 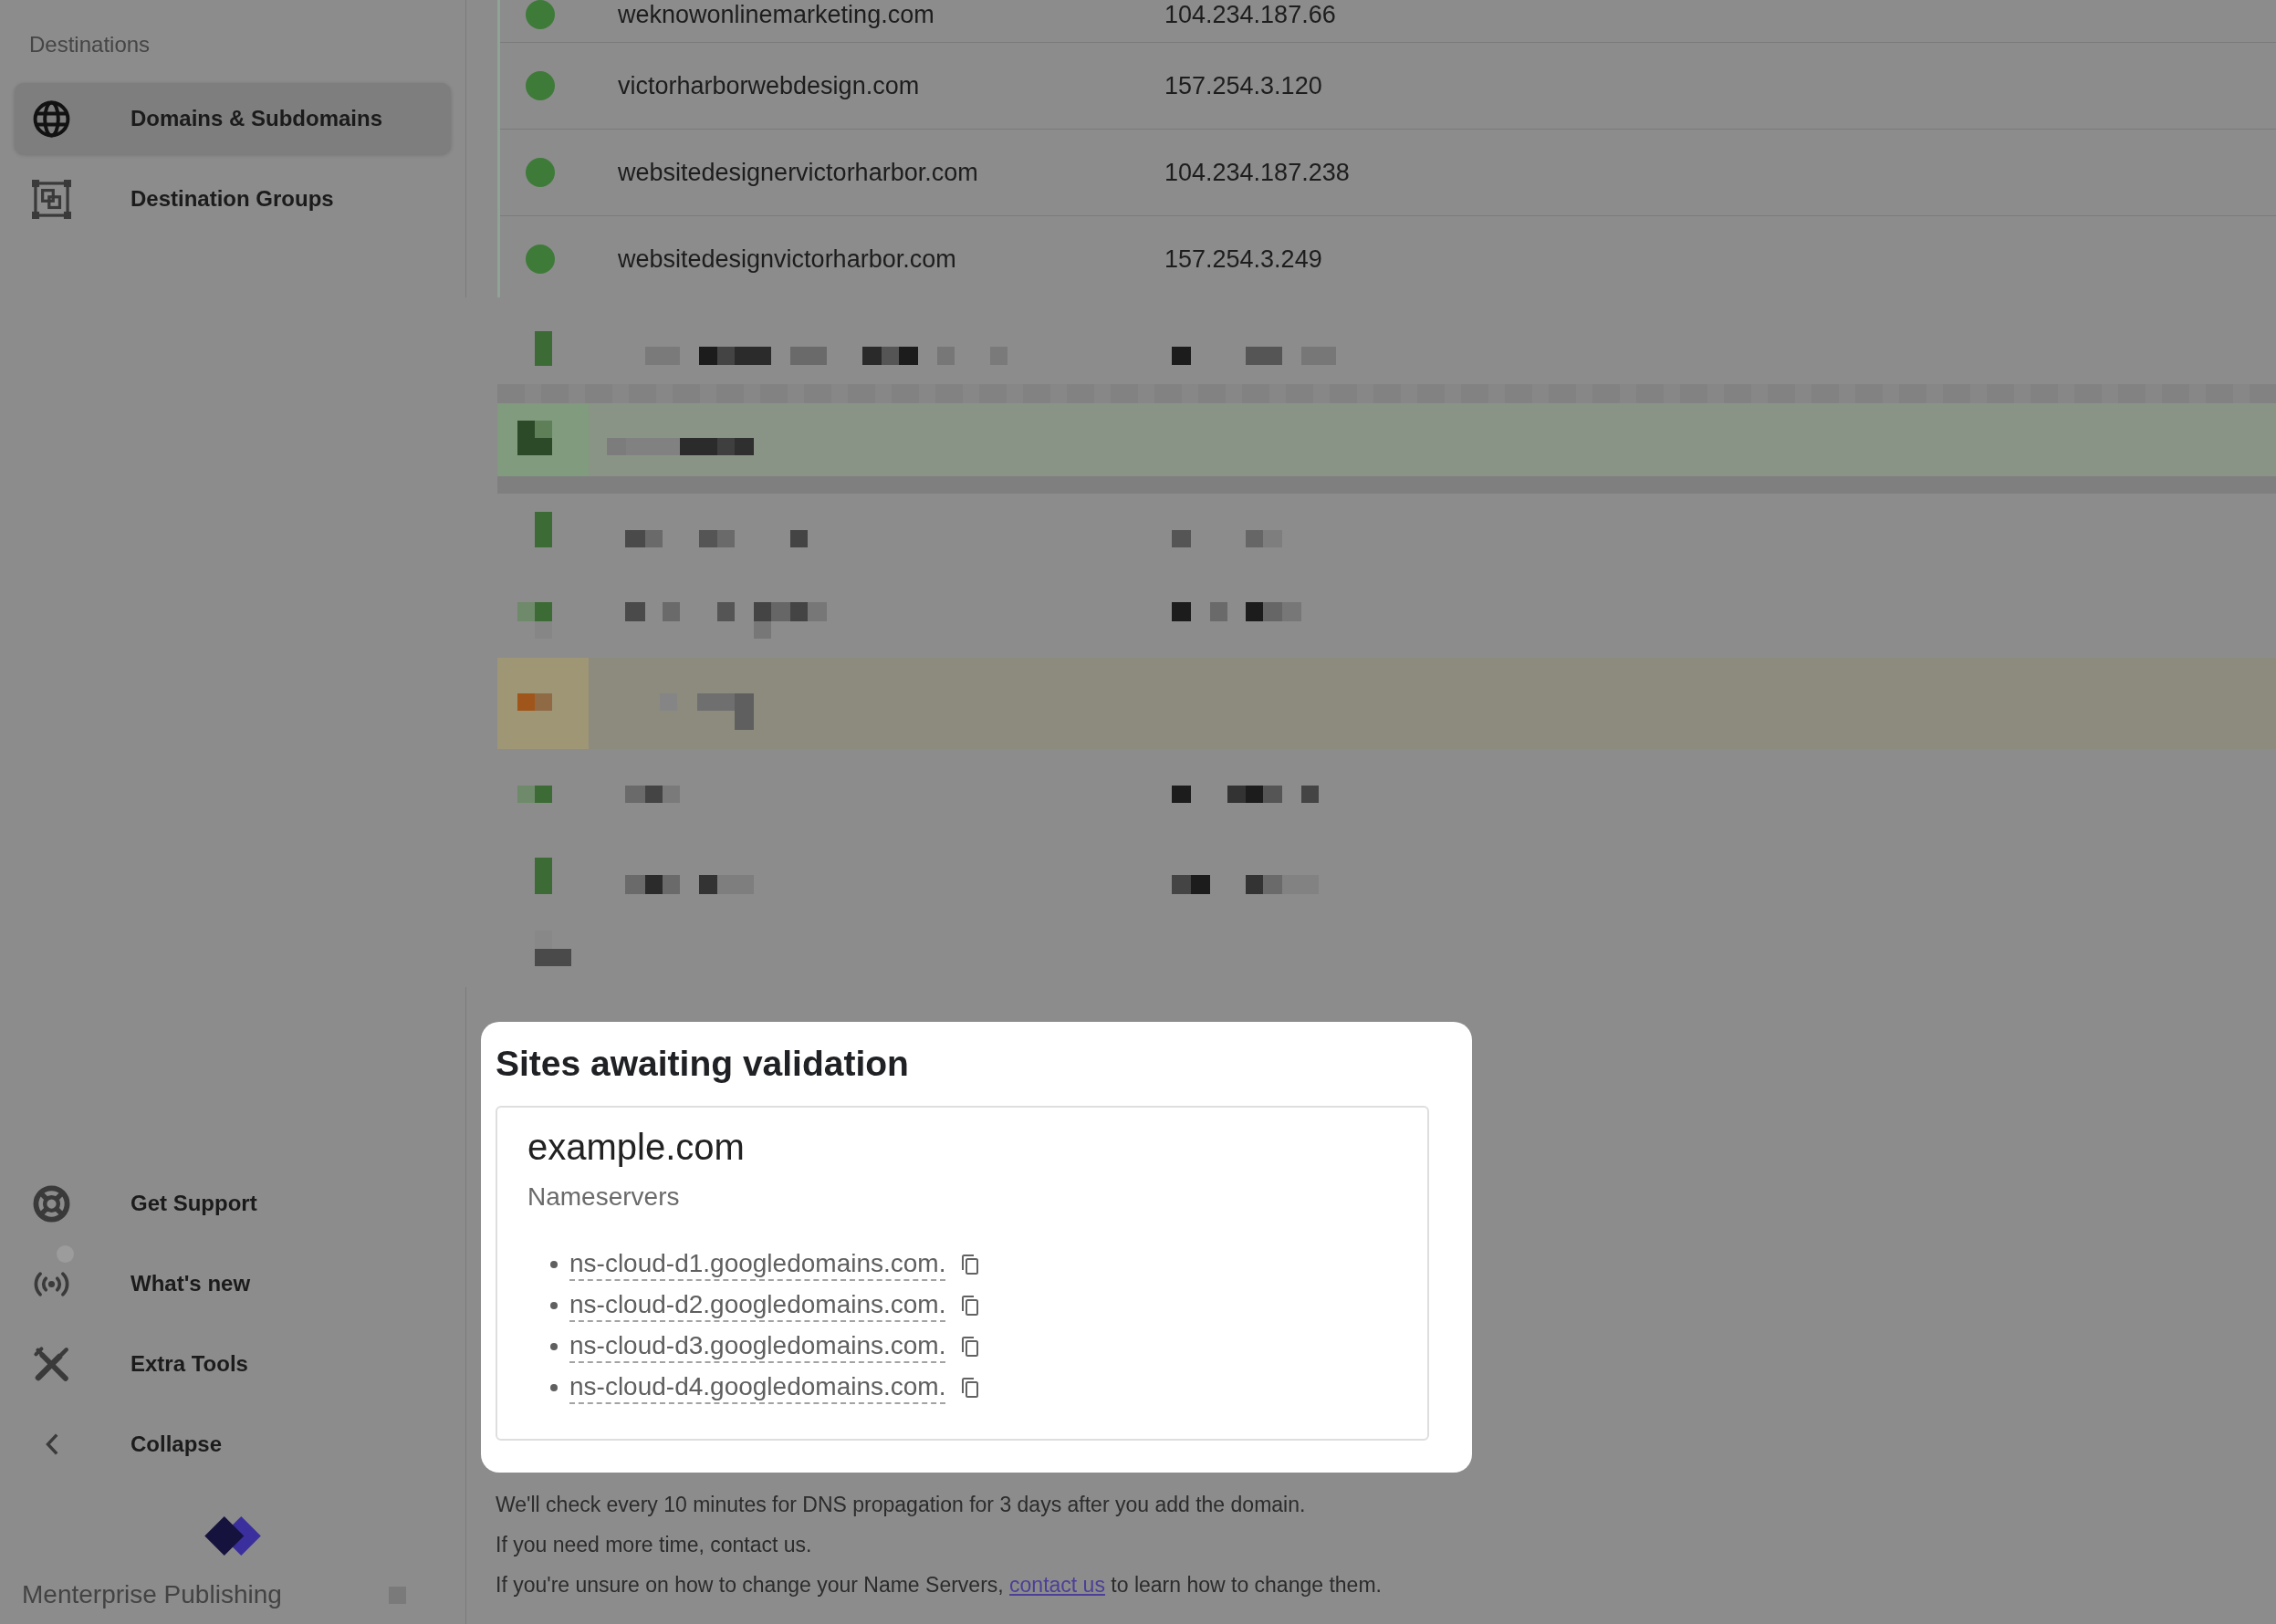 What do you see at coordinates (51, 1283) in the screenshot?
I see `broadcast-icon` at bounding box center [51, 1283].